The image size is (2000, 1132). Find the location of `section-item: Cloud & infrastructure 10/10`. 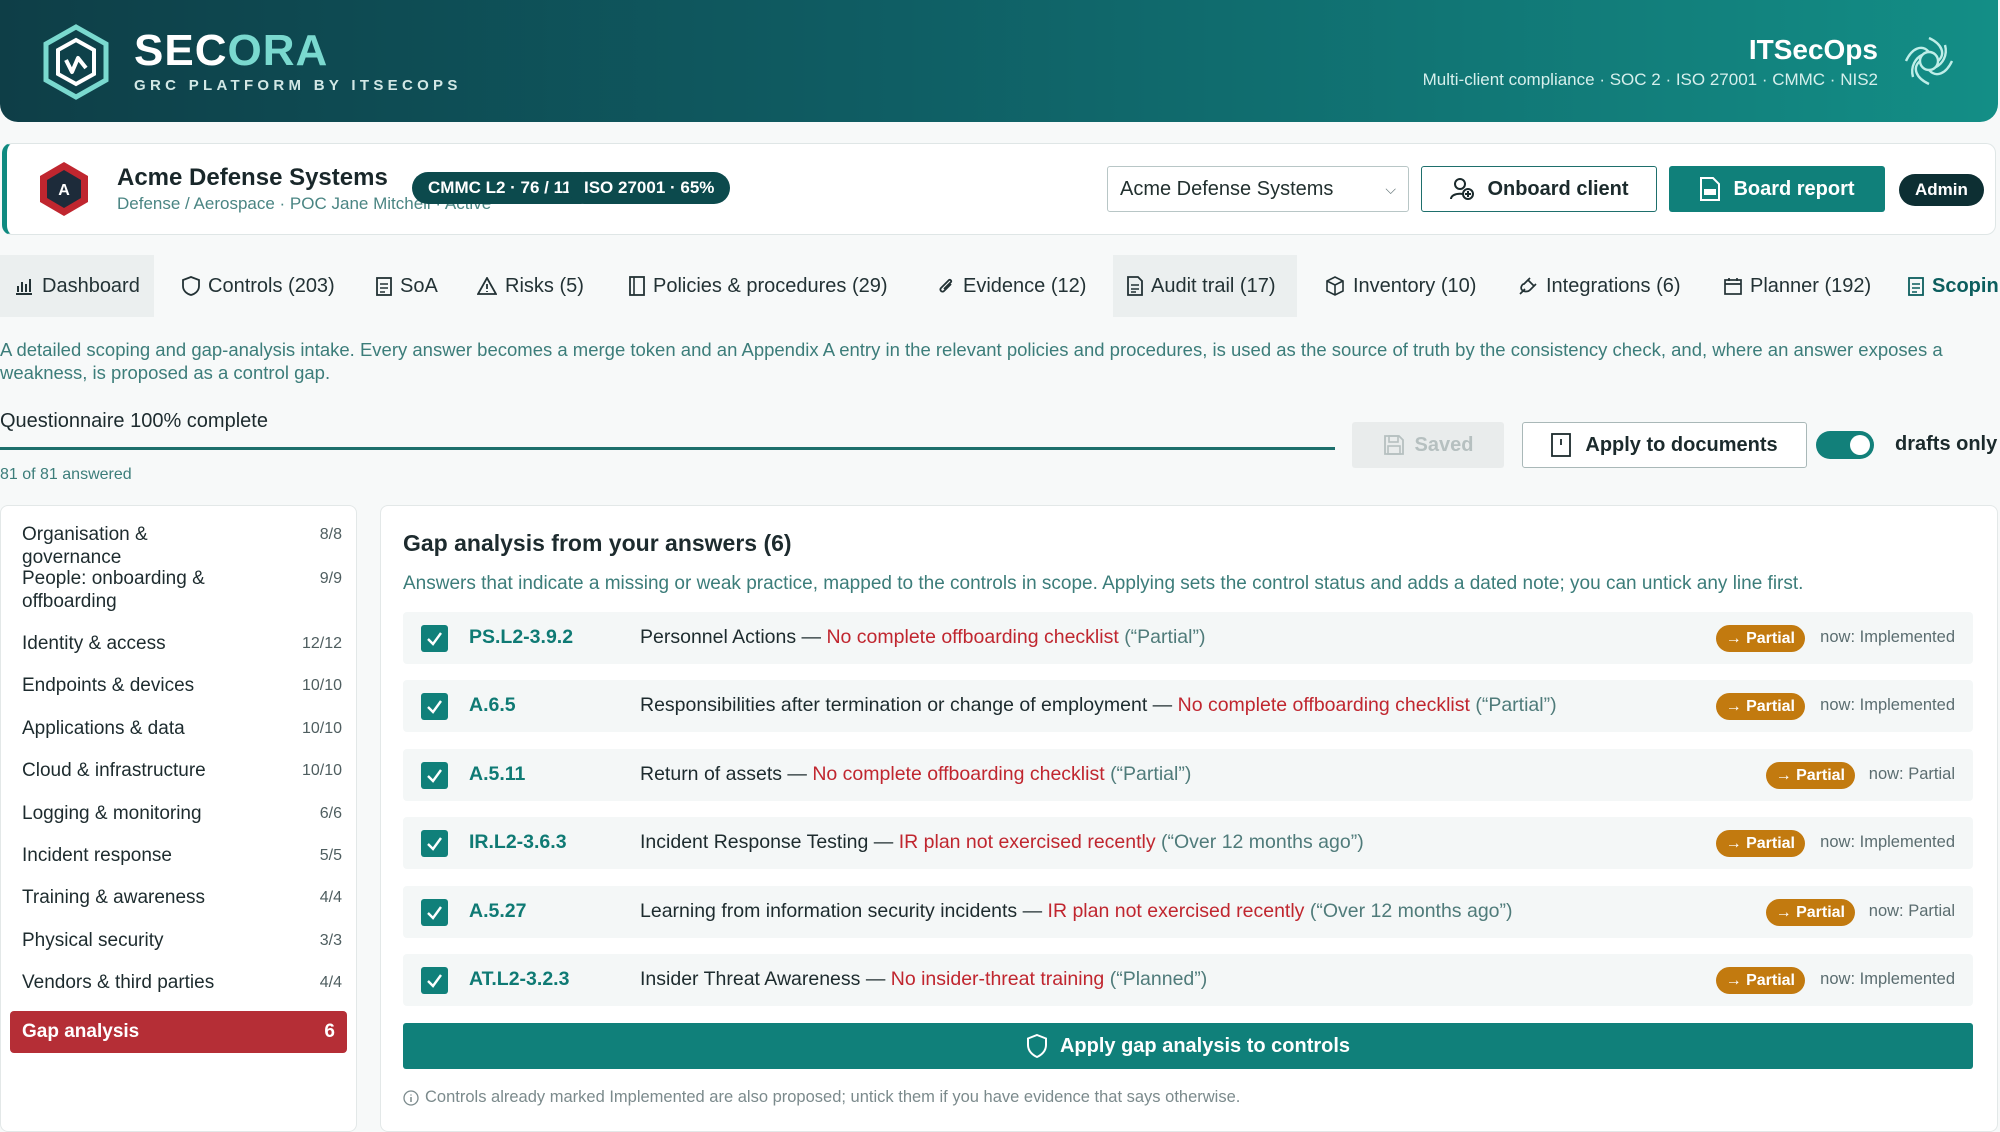

section-item: Cloud & infrastructure 10/10 is located at coordinates (182, 770).